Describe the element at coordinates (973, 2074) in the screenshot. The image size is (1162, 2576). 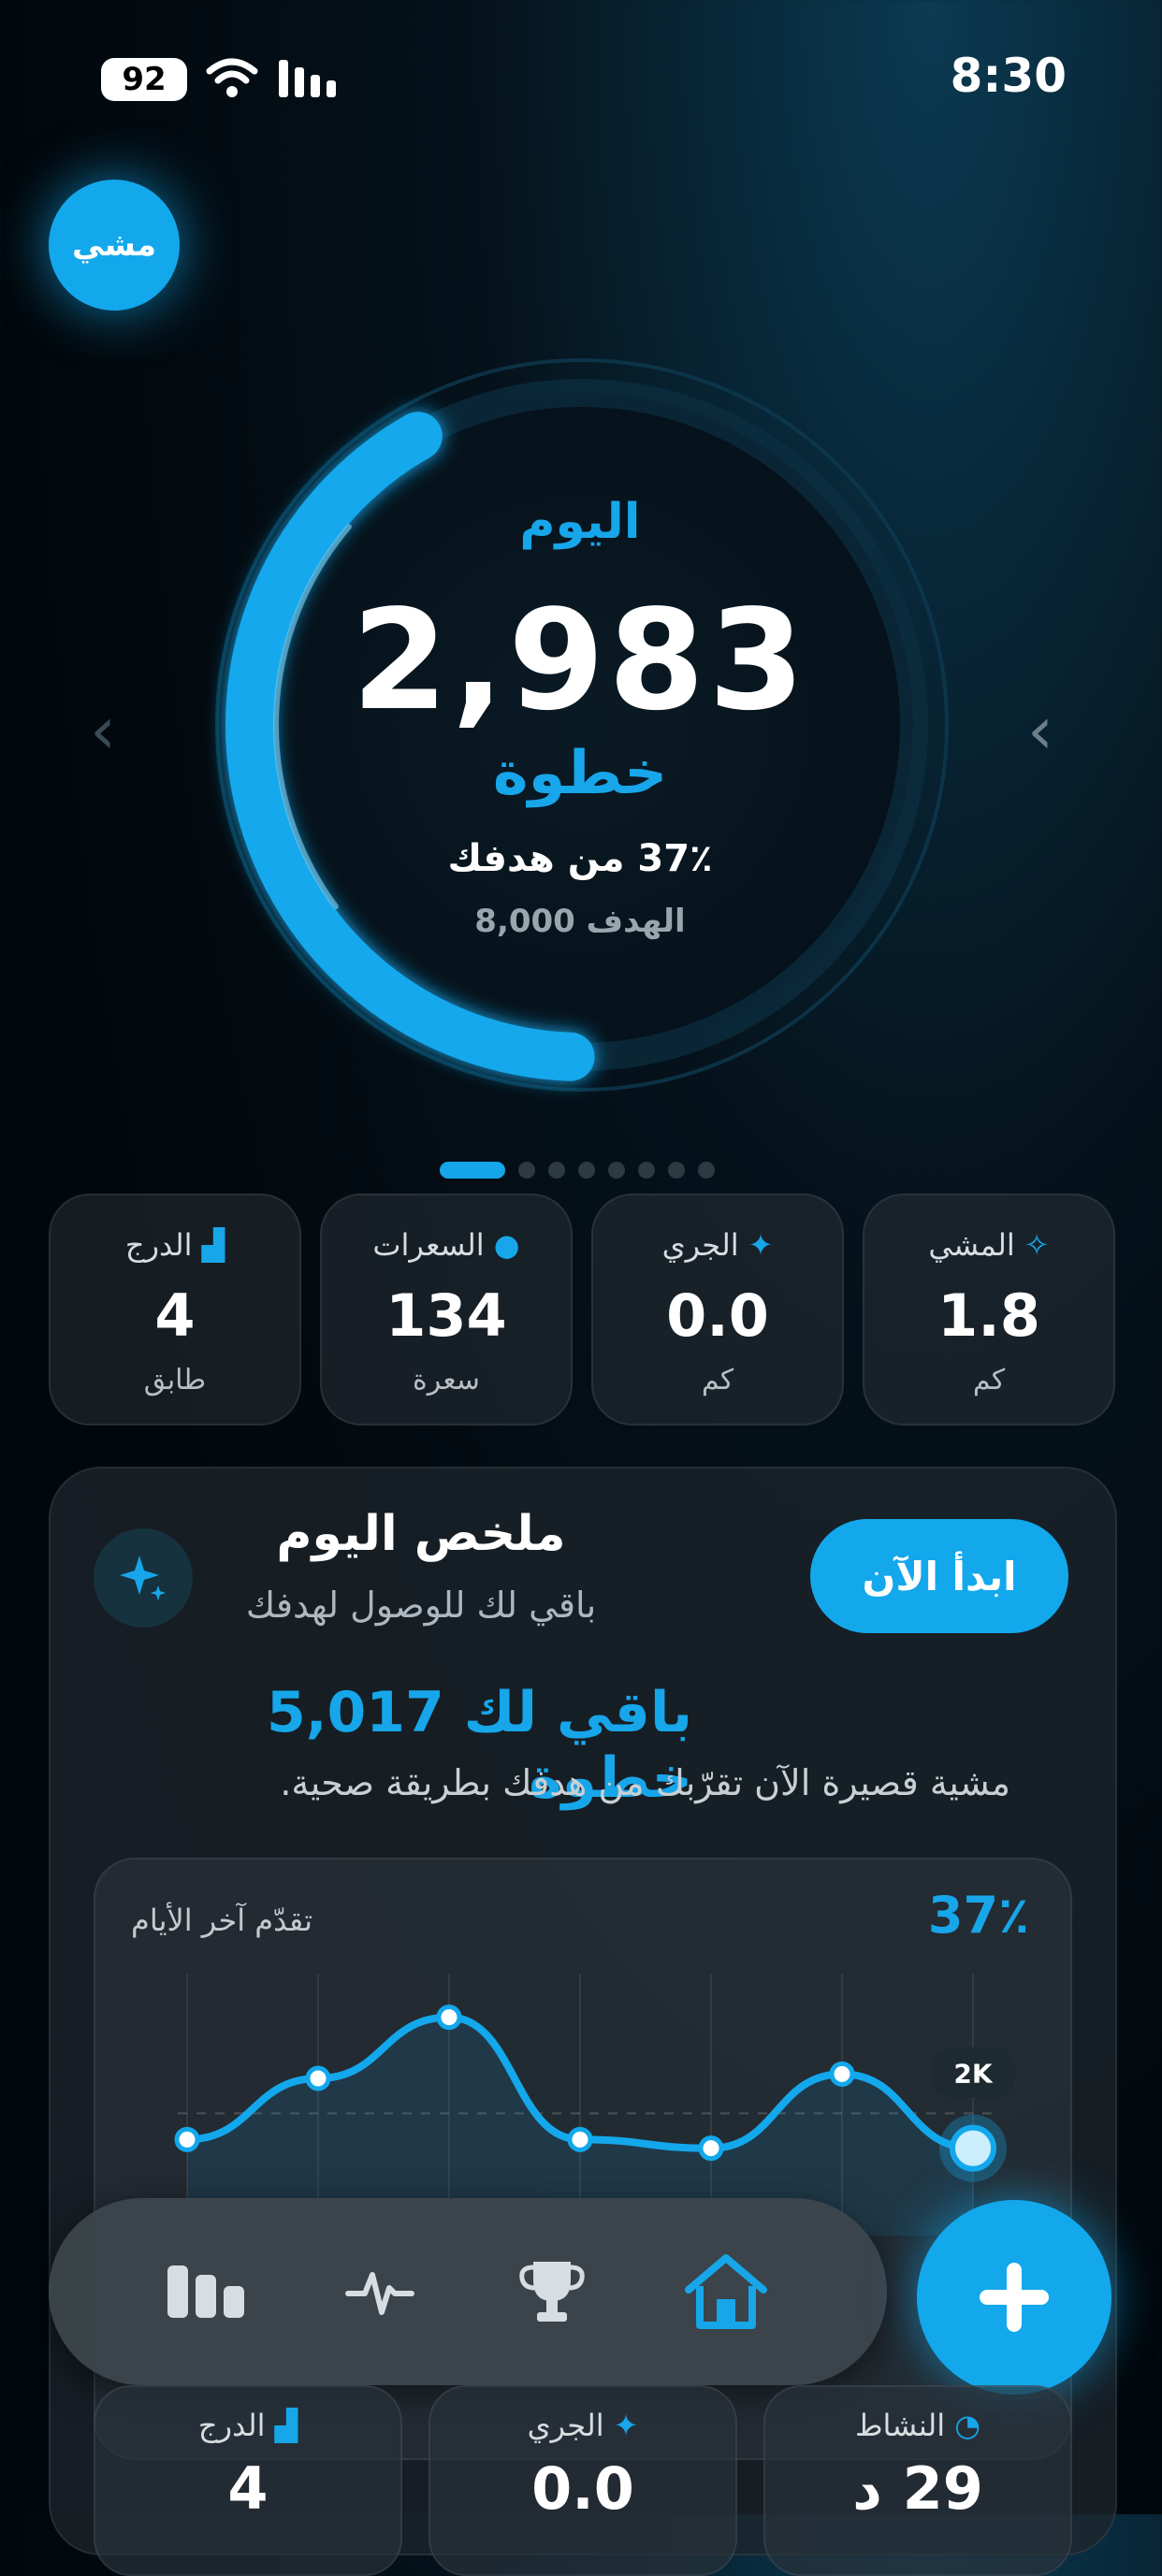
I see `chart-badge-label: 2K` at that location.